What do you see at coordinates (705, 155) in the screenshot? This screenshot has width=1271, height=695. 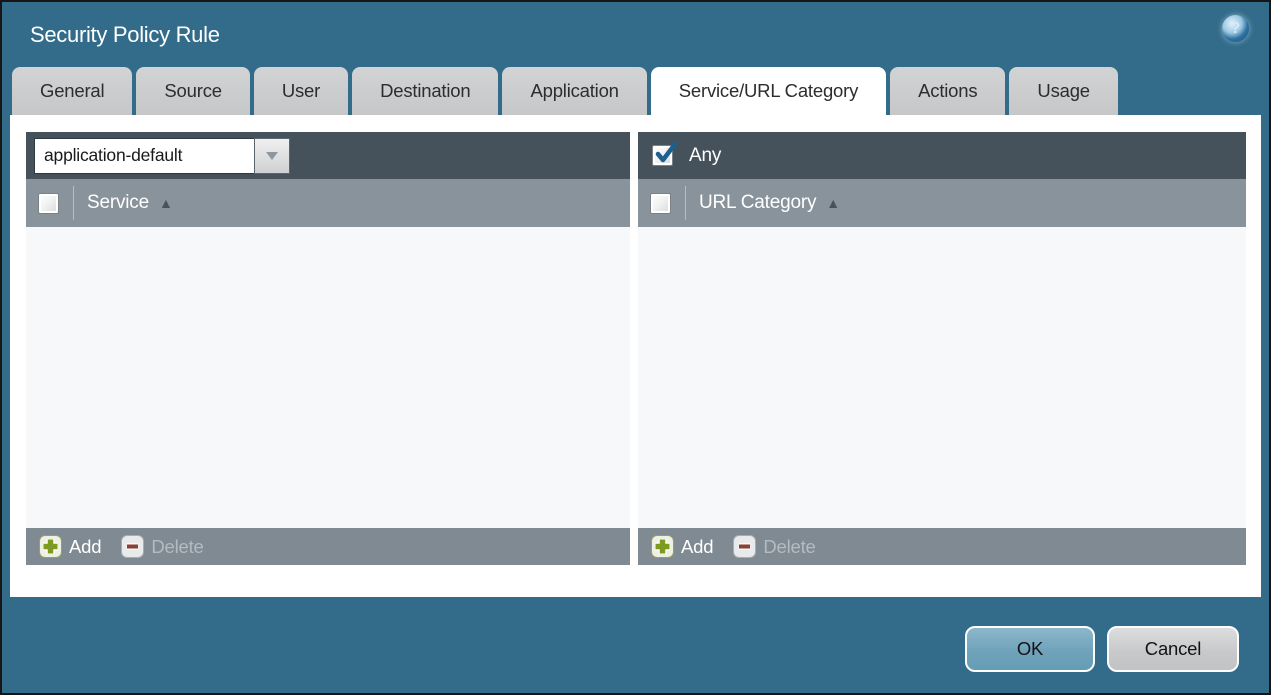 I see `any-label: Any` at bounding box center [705, 155].